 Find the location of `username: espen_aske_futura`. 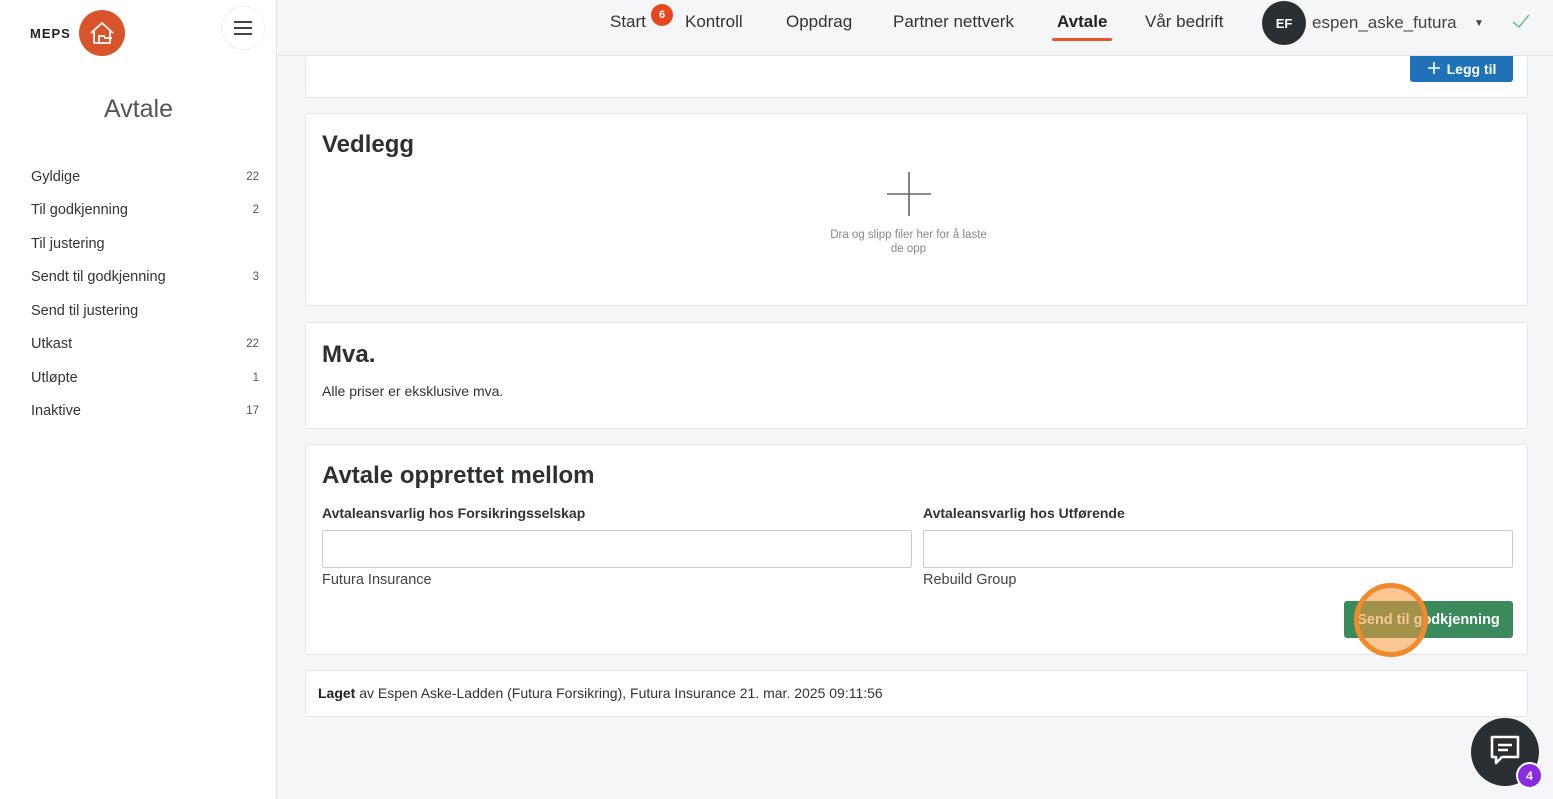

username: espen_aske_futura is located at coordinates (1384, 23).